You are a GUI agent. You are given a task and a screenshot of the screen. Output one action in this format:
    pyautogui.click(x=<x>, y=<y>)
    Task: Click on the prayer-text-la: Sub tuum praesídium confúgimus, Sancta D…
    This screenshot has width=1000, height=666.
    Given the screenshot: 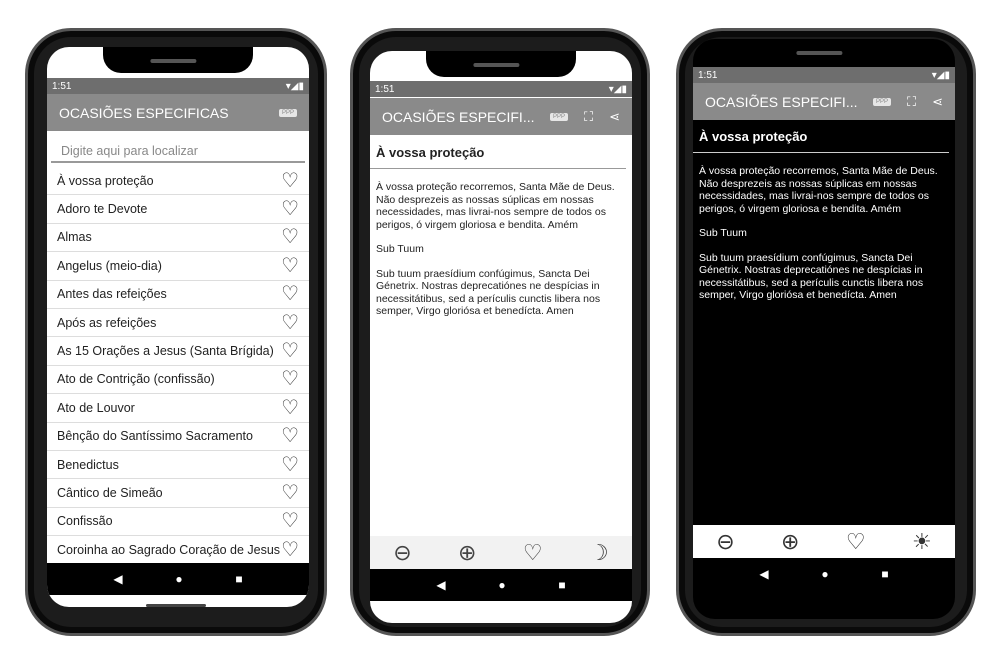 What is the action you would take?
    pyautogui.click(x=811, y=276)
    